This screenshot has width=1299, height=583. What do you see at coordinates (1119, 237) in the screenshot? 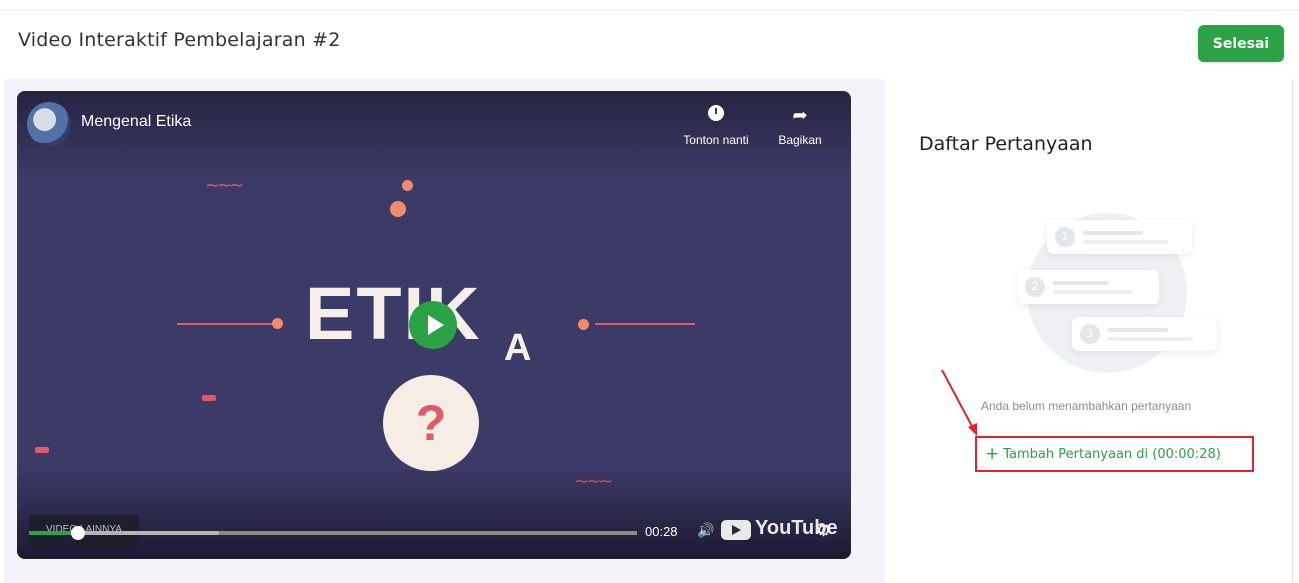
I see `illustration-card: 1` at bounding box center [1119, 237].